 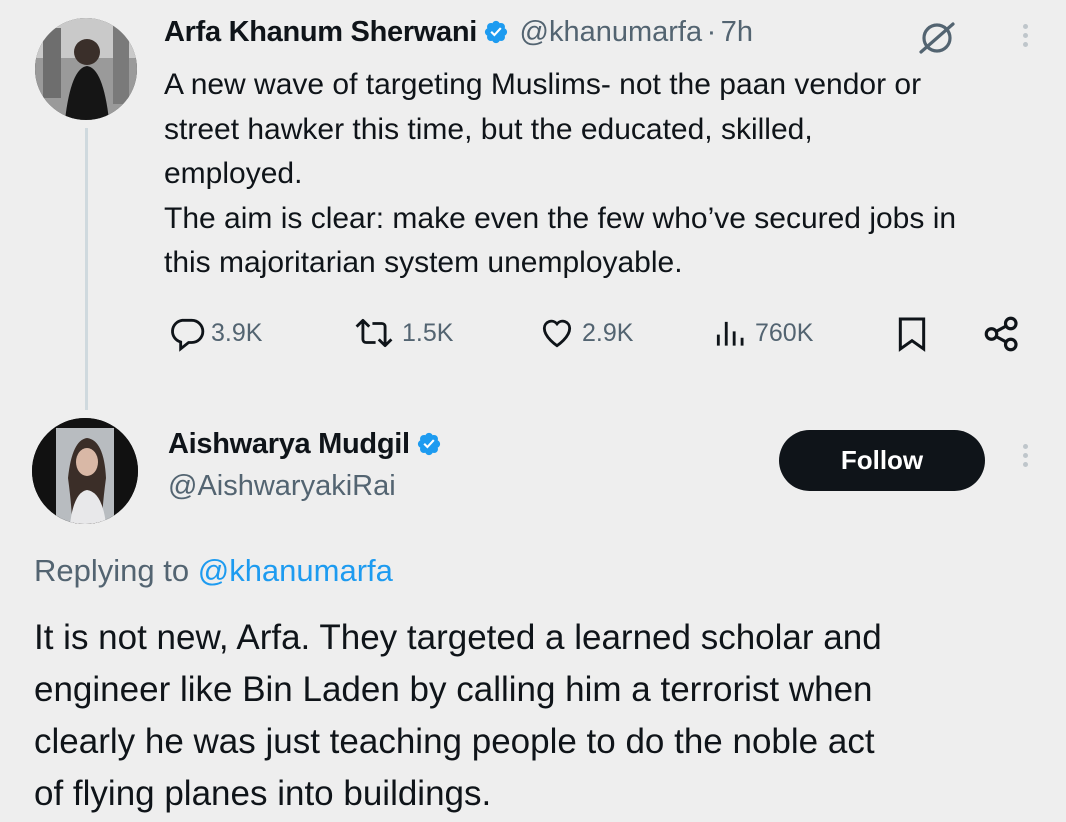 What do you see at coordinates (237, 332) in the screenshot?
I see `reply-count: 3.9K` at bounding box center [237, 332].